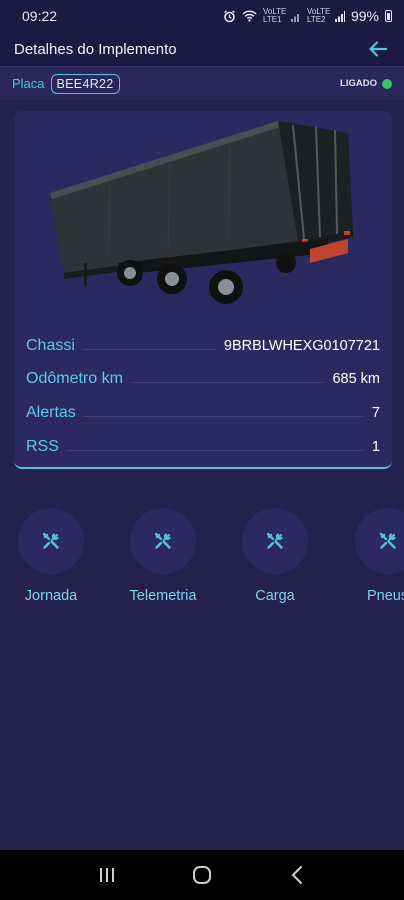 This screenshot has width=404, height=900. Describe the element at coordinates (249, 16) in the screenshot. I see `wifi-icon` at that location.